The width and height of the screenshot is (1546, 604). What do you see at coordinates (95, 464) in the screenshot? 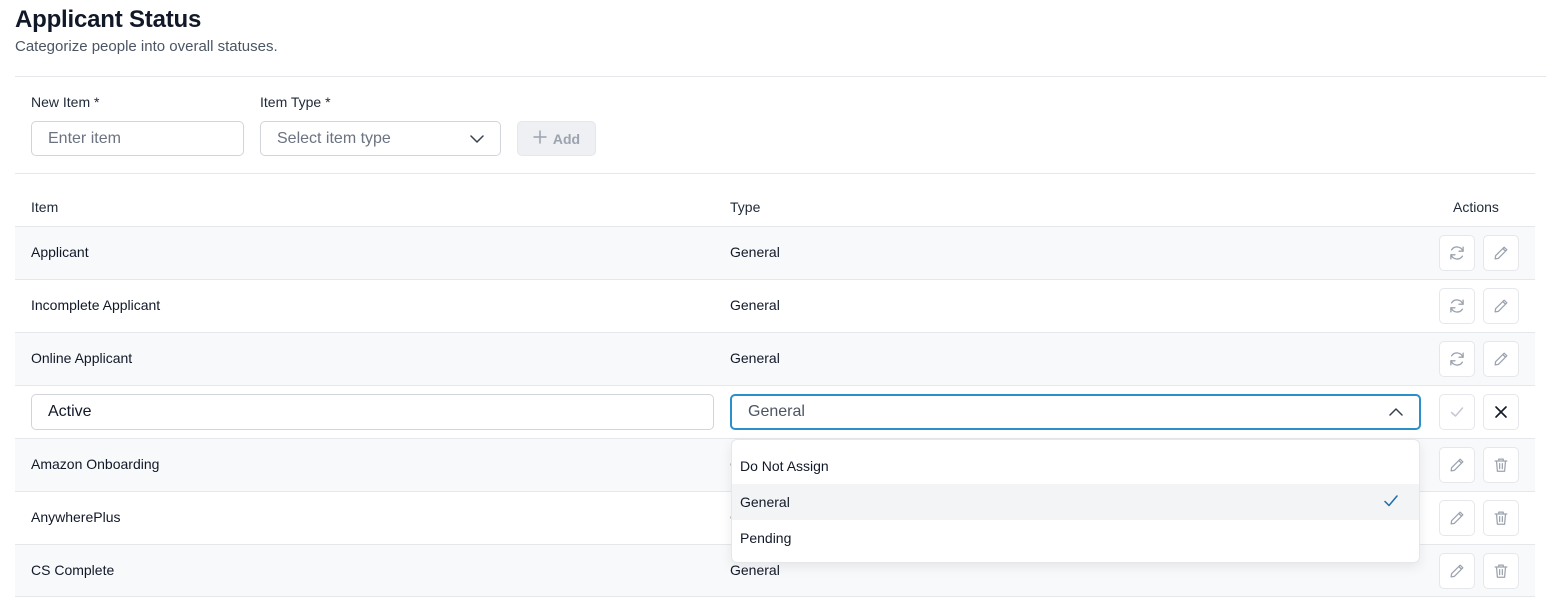
I see `row-item-name: Amazon Onboarding` at bounding box center [95, 464].